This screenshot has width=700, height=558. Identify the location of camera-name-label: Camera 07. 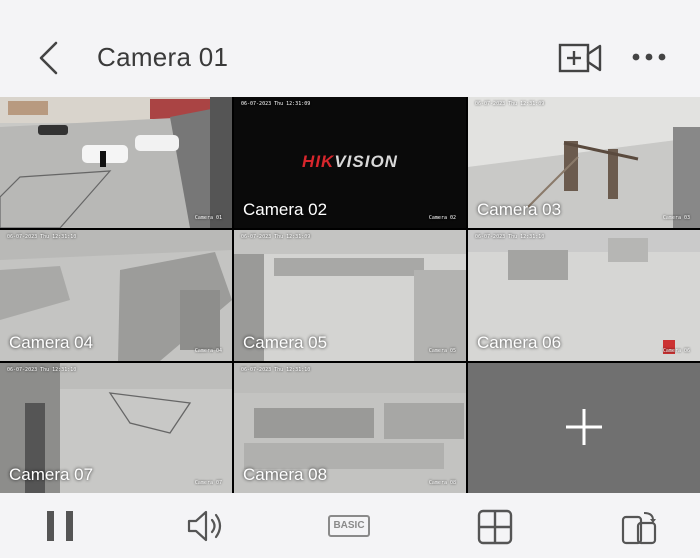
(51, 474).